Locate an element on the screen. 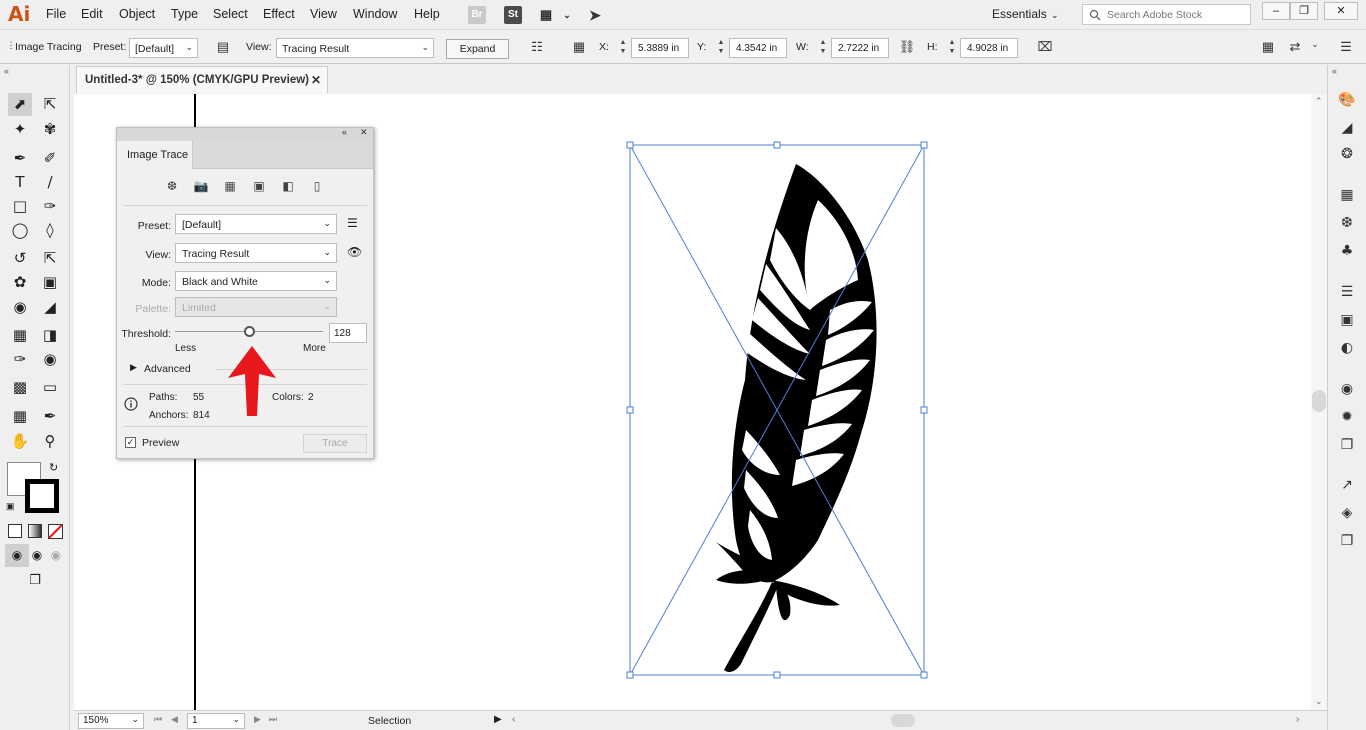 The height and width of the screenshot is (730, 1366). advanced-disclosure-icon: ▶ is located at coordinates (133, 367).